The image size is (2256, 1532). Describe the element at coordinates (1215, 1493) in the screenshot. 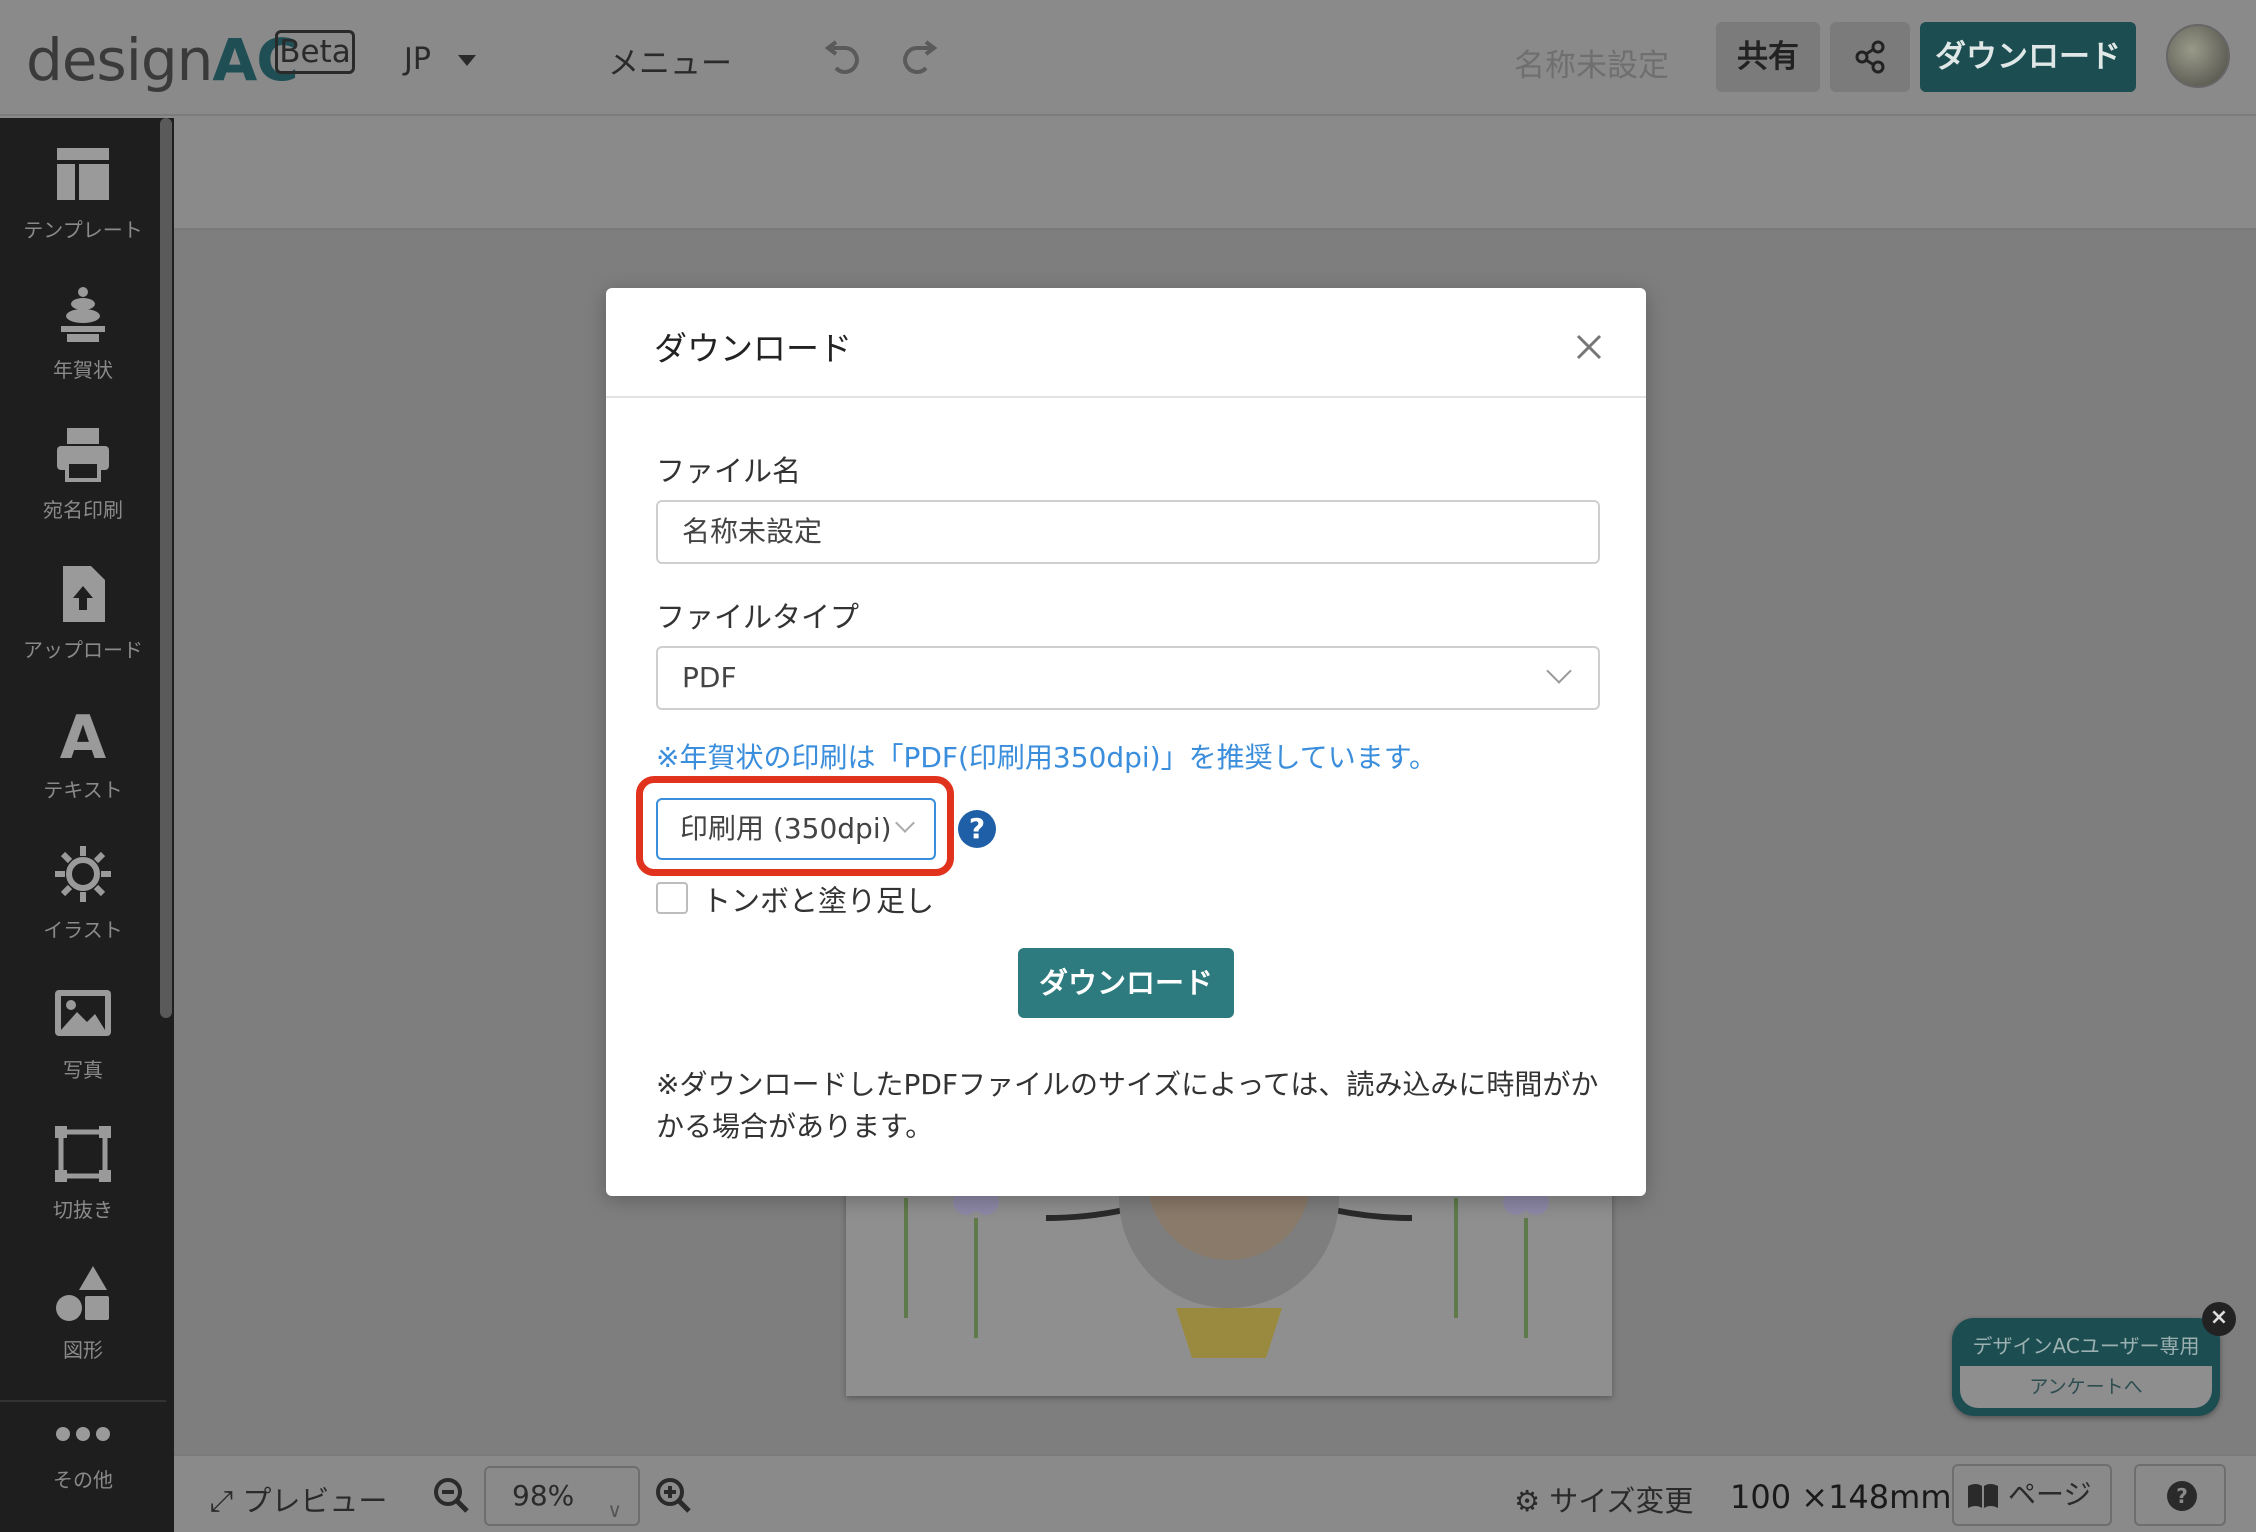

I see `bottom-bar: ⤢ プレビュー 98% ∨ ⚙ サイズ変更 100 ×148mm ページ ?` at that location.